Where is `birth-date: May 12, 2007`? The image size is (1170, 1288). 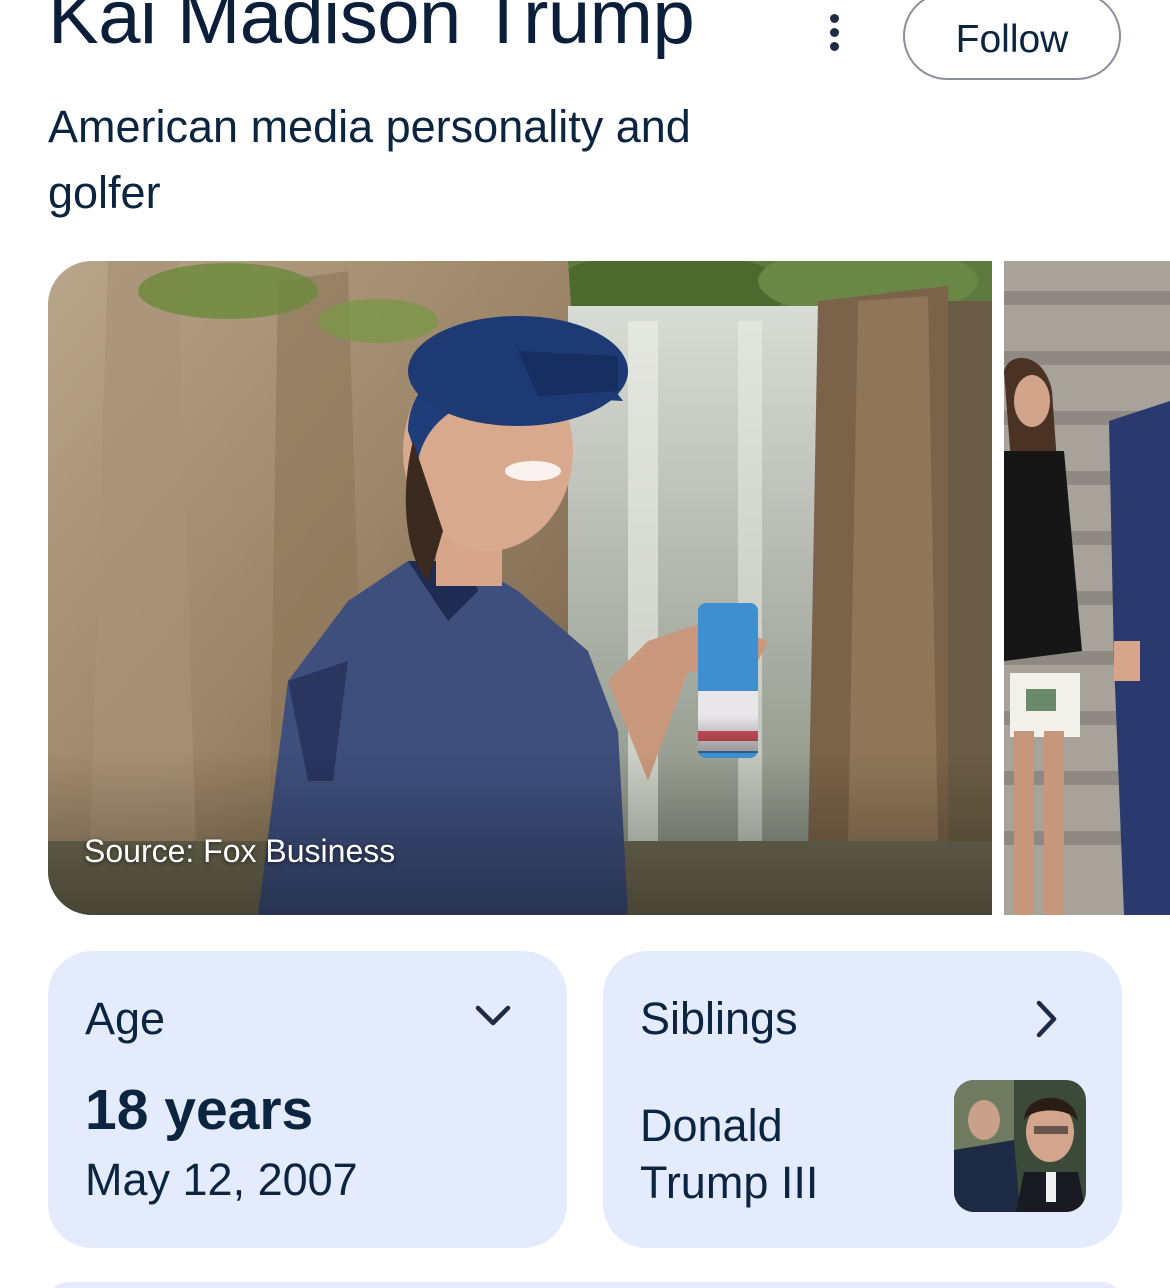
birth-date: May 12, 2007 is located at coordinates (221, 1179).